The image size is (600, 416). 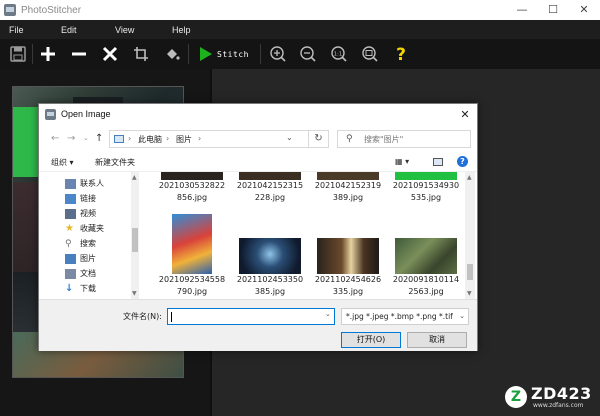 What do you see at coordinates (80, 213) in the screenshot?
I see `nav-item-videos: 视频` at bounding box center [80, 213].